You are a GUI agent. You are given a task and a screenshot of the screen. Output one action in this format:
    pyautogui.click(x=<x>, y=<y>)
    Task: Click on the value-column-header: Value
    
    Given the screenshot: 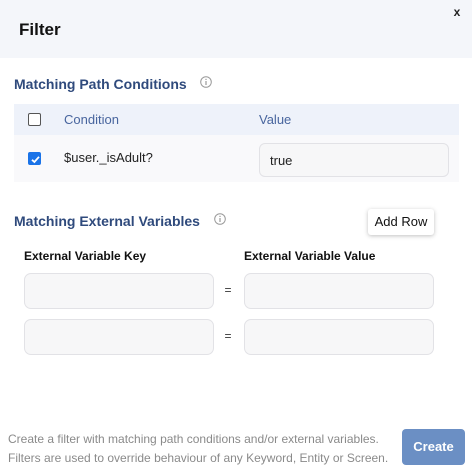 What is the action you would take?
    pyautogui.click(x=275, y=119)
    